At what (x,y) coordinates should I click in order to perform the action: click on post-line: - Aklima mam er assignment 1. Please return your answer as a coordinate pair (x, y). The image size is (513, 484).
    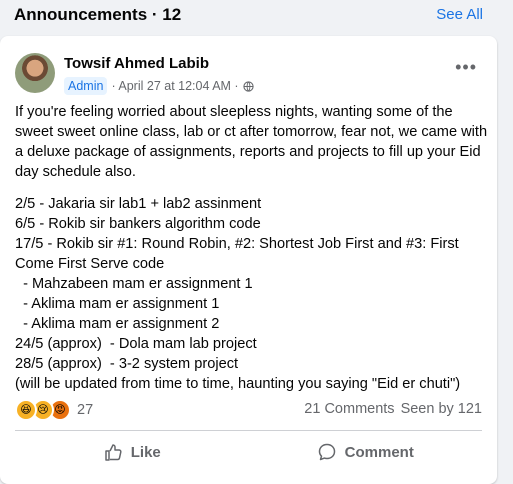
    Looking at the image, I should click on (117, 304).